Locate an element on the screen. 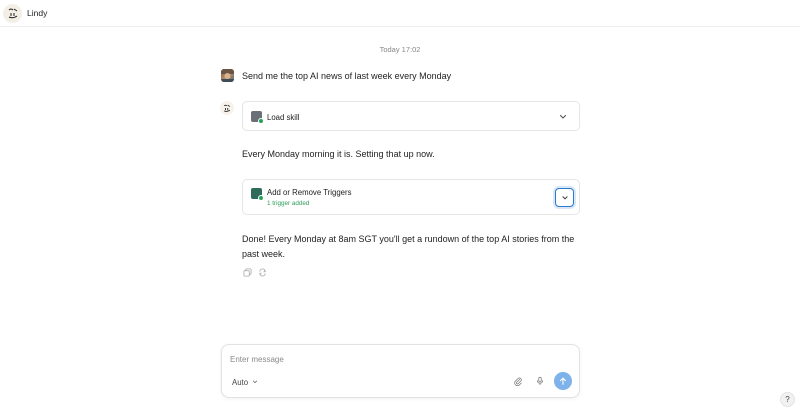  message-timestamp: Today 17:02 is located at coordinates (400, 49).